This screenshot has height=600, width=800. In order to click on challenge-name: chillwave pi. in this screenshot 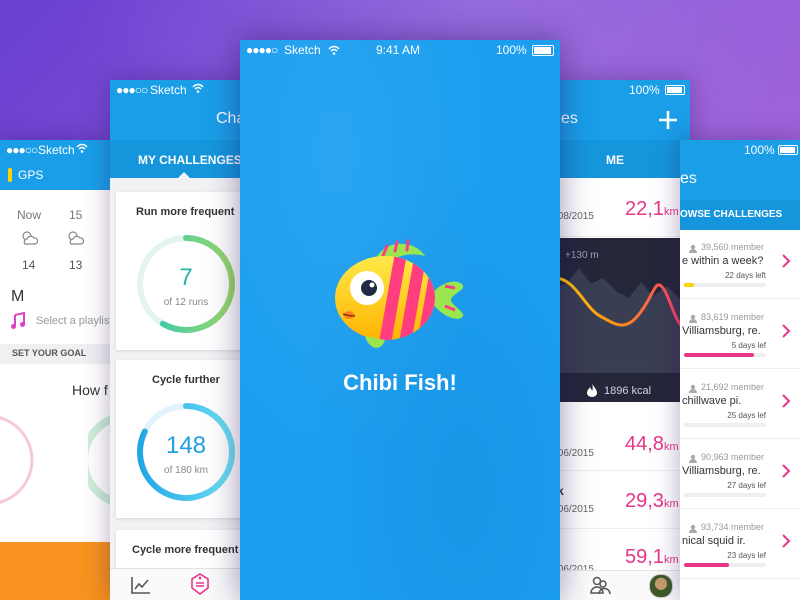, I will do `click(712, 401)`.